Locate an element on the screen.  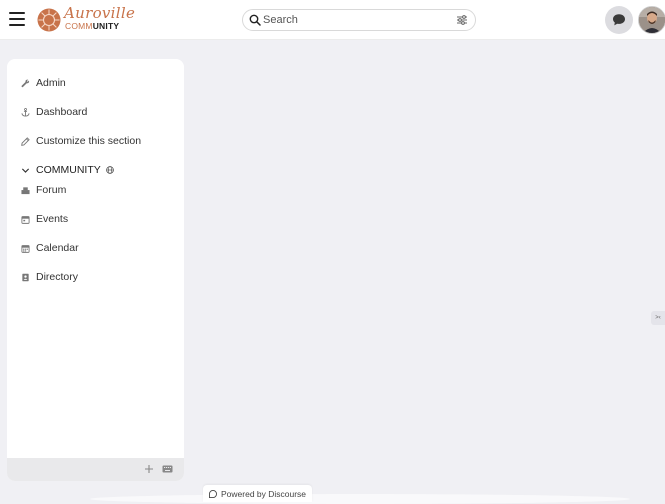
sidebar-item-forum: Forum is located at coordinates (43, 190).